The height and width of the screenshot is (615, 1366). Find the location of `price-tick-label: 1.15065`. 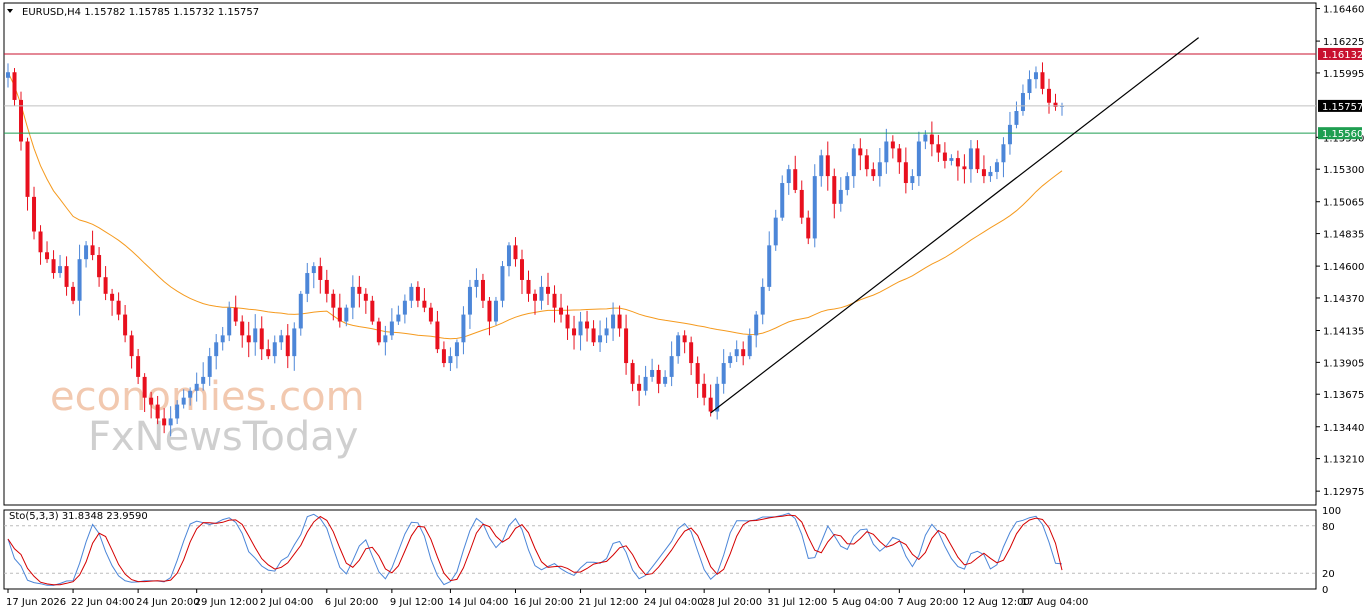

price-tick-label: 1.15065 is located at coordinates (1343, 203).